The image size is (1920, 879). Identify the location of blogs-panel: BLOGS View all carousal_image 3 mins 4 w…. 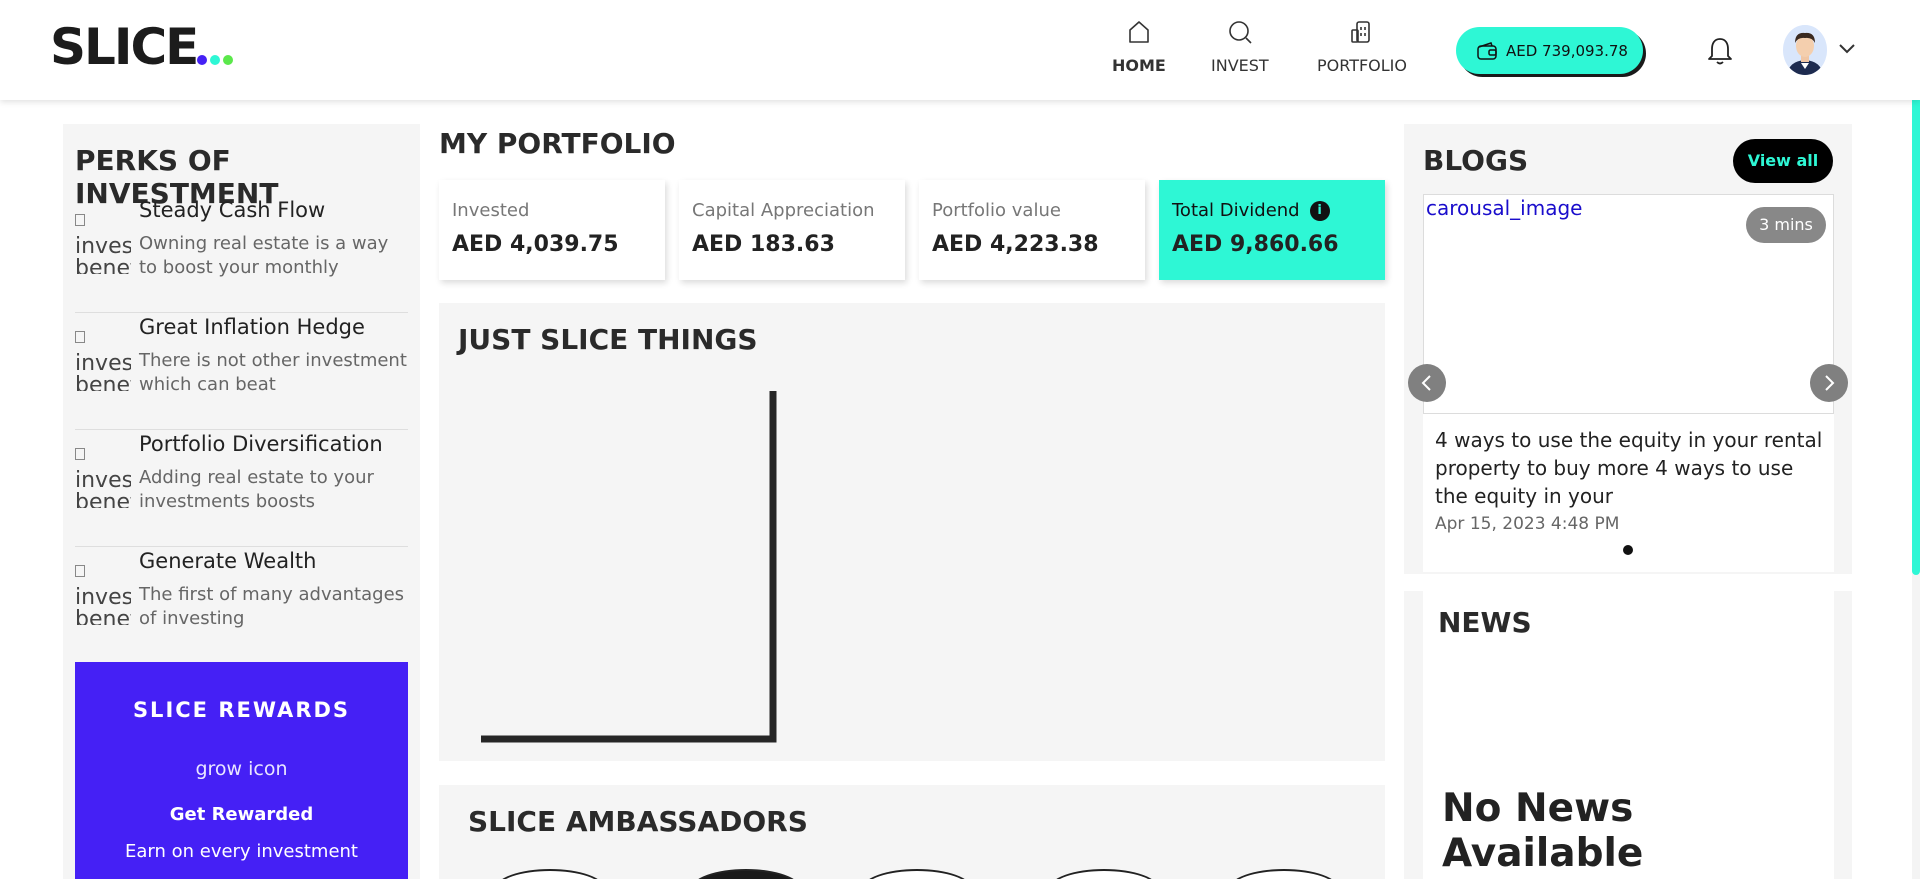
(1628, 349).